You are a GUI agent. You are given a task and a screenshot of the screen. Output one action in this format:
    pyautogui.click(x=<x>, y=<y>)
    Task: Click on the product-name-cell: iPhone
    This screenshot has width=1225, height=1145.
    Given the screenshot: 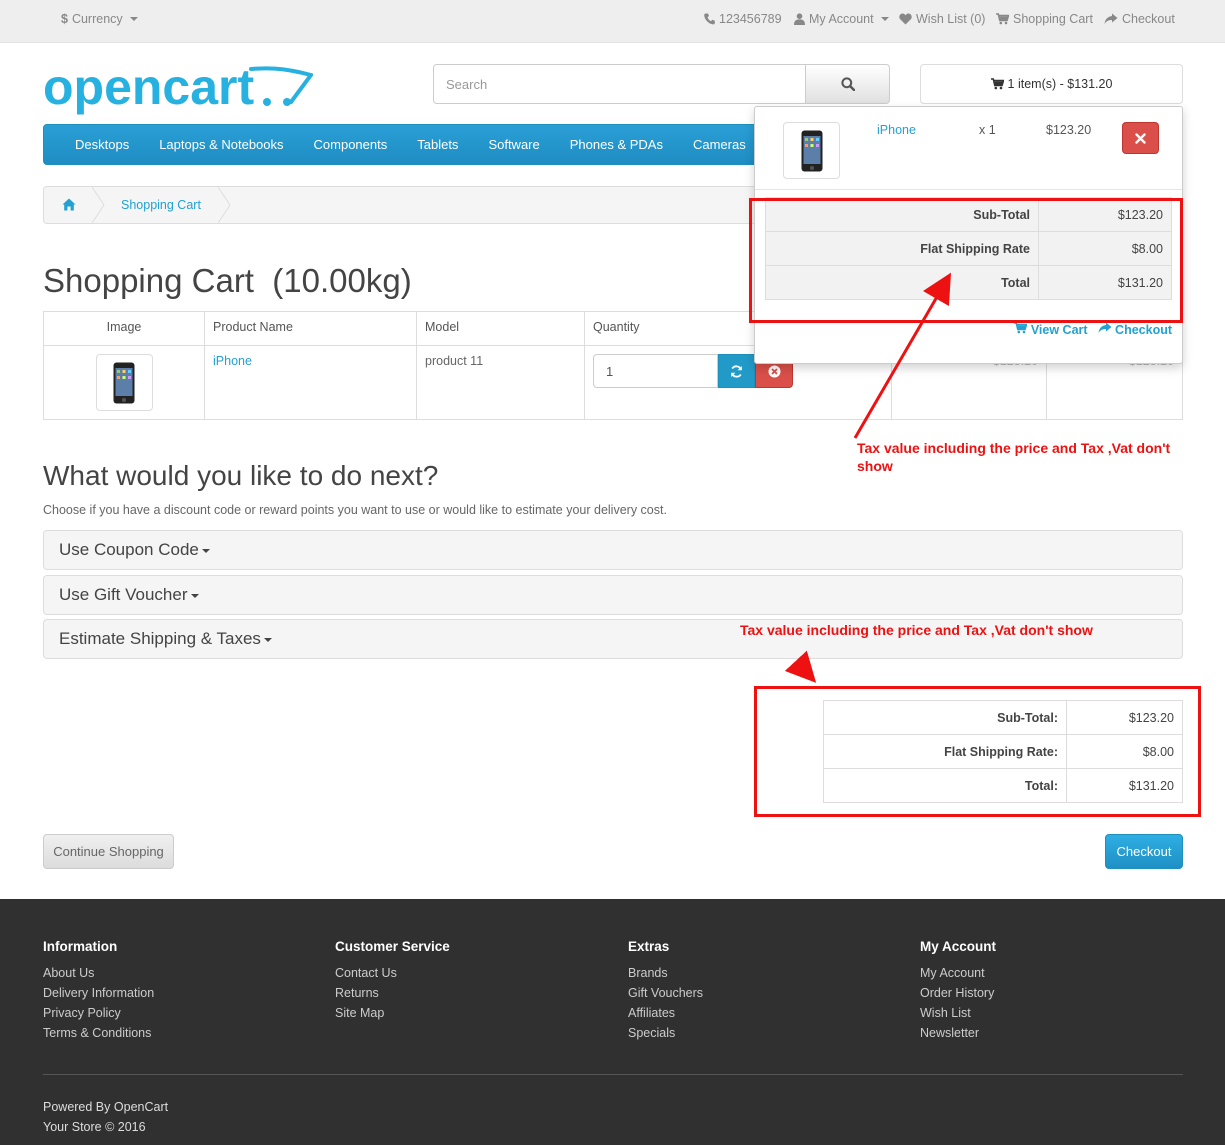 What is the action you would take?
    pyautogui.click(x=310, y=382)
    